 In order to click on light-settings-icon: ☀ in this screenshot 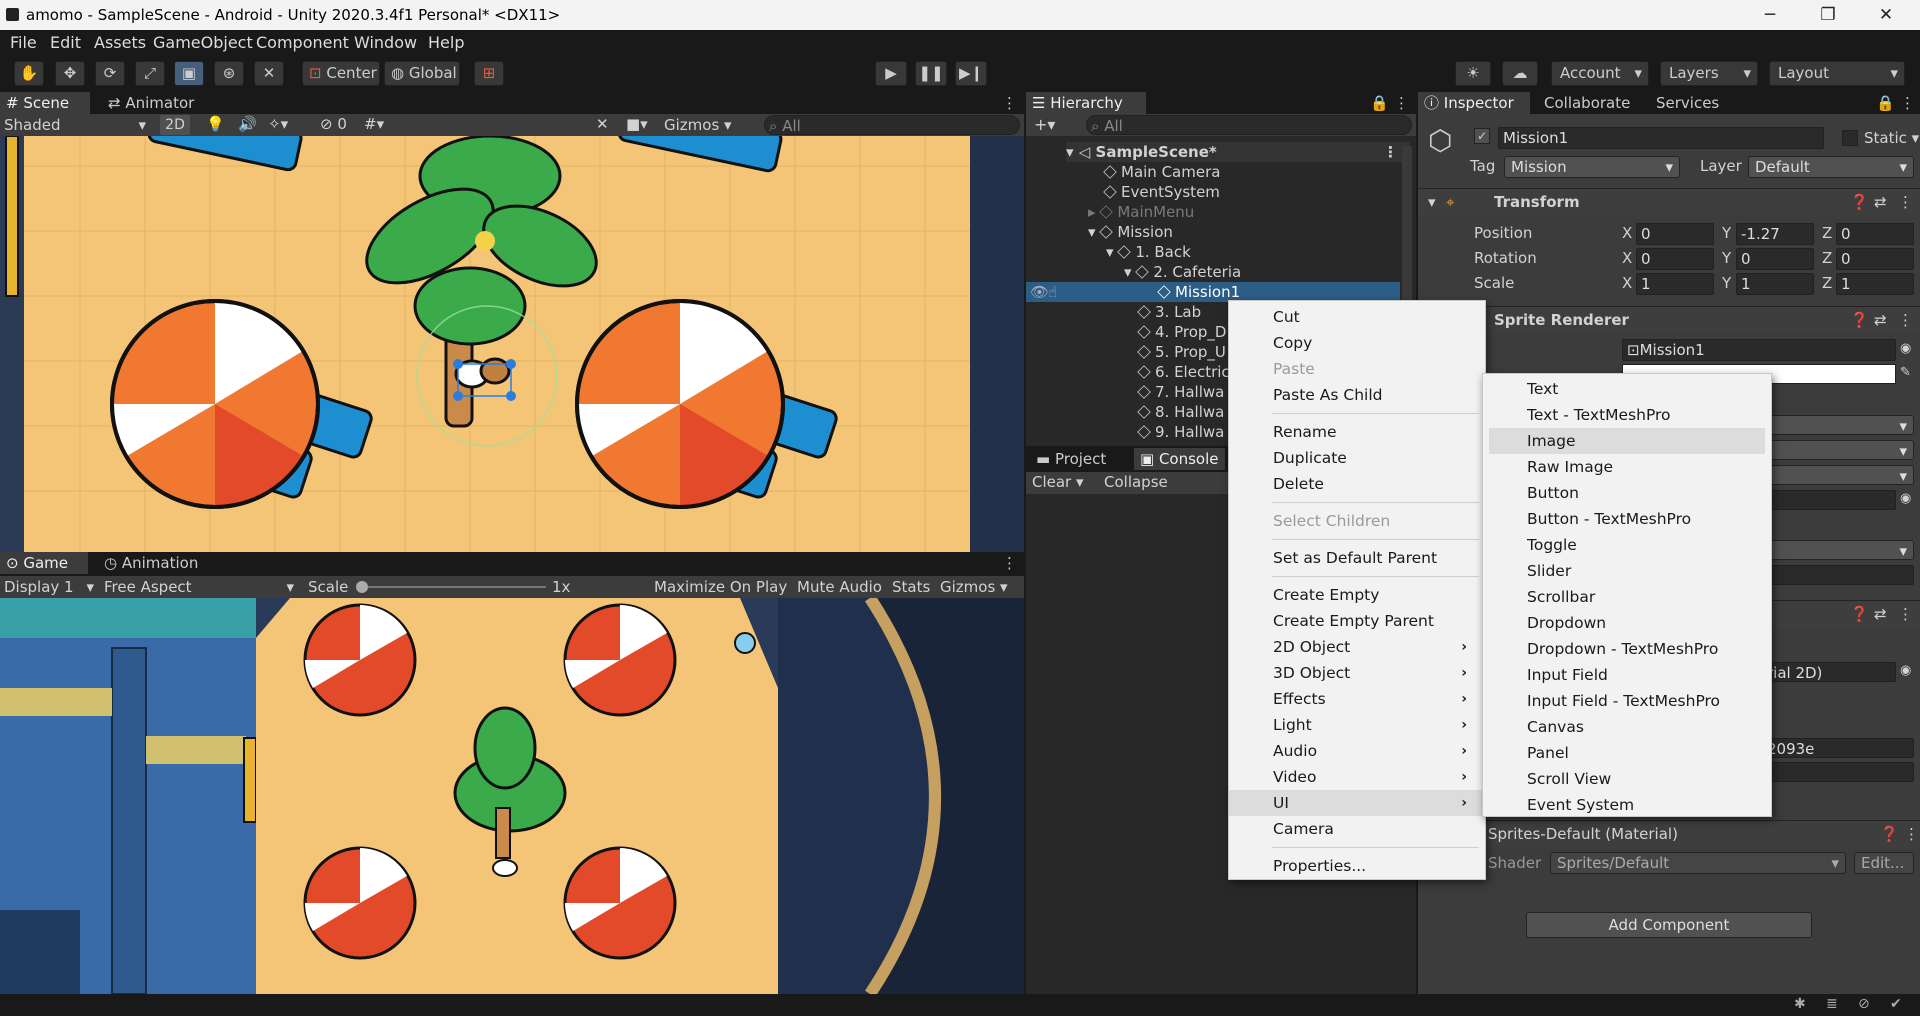, I will do `click(1473, 73)`.